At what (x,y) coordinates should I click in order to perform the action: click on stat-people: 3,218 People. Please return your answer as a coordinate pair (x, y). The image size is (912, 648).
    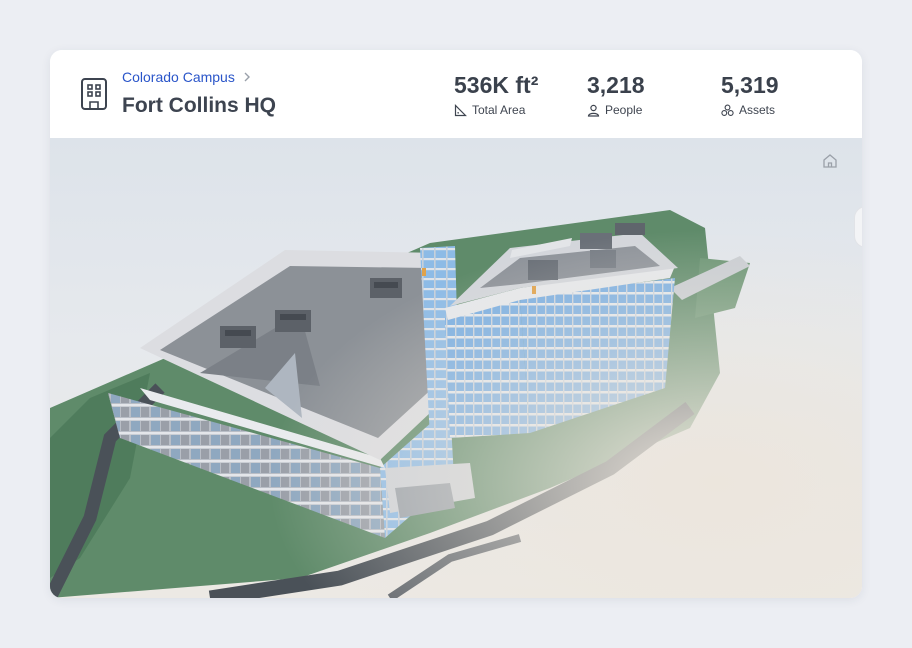
    Looking at the image, I should click on (616, 94).